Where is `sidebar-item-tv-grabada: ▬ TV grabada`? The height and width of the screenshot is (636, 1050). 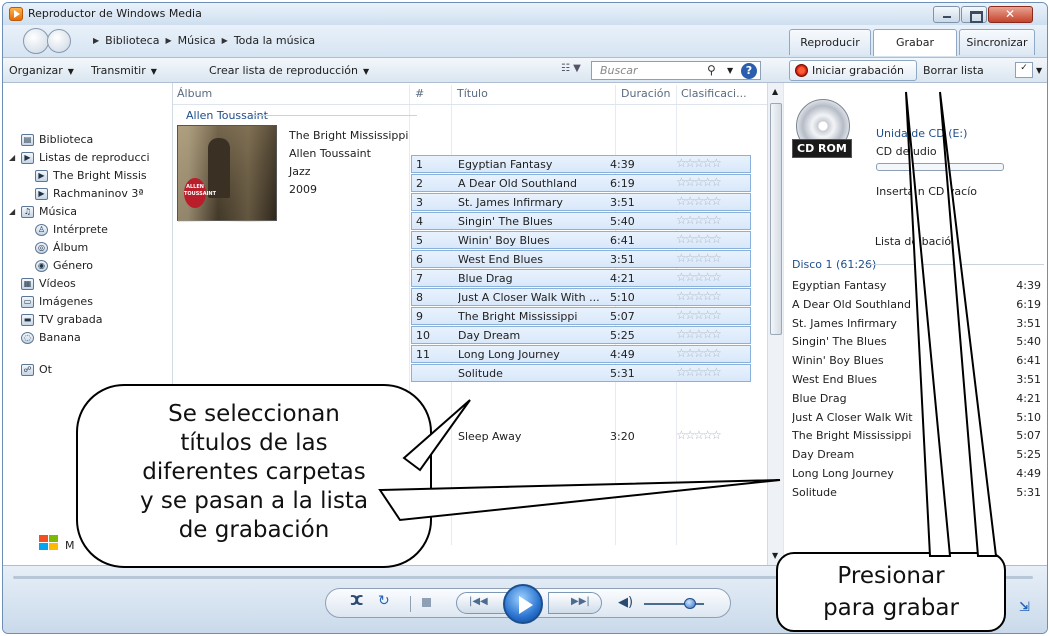
sidebar-item-tv-grabada: ▬ TV grabada is located at coordinates (61, 319).